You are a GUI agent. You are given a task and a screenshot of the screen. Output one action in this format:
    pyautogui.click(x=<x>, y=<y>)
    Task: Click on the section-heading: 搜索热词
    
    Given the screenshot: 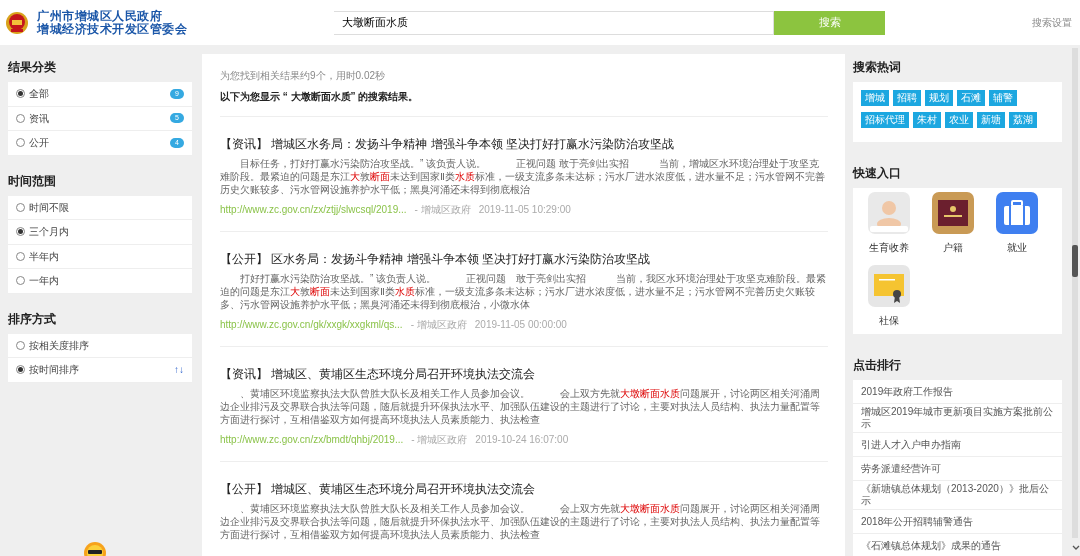 What is the action you would take?
    pyautogui.click(x=877, y=67)
    